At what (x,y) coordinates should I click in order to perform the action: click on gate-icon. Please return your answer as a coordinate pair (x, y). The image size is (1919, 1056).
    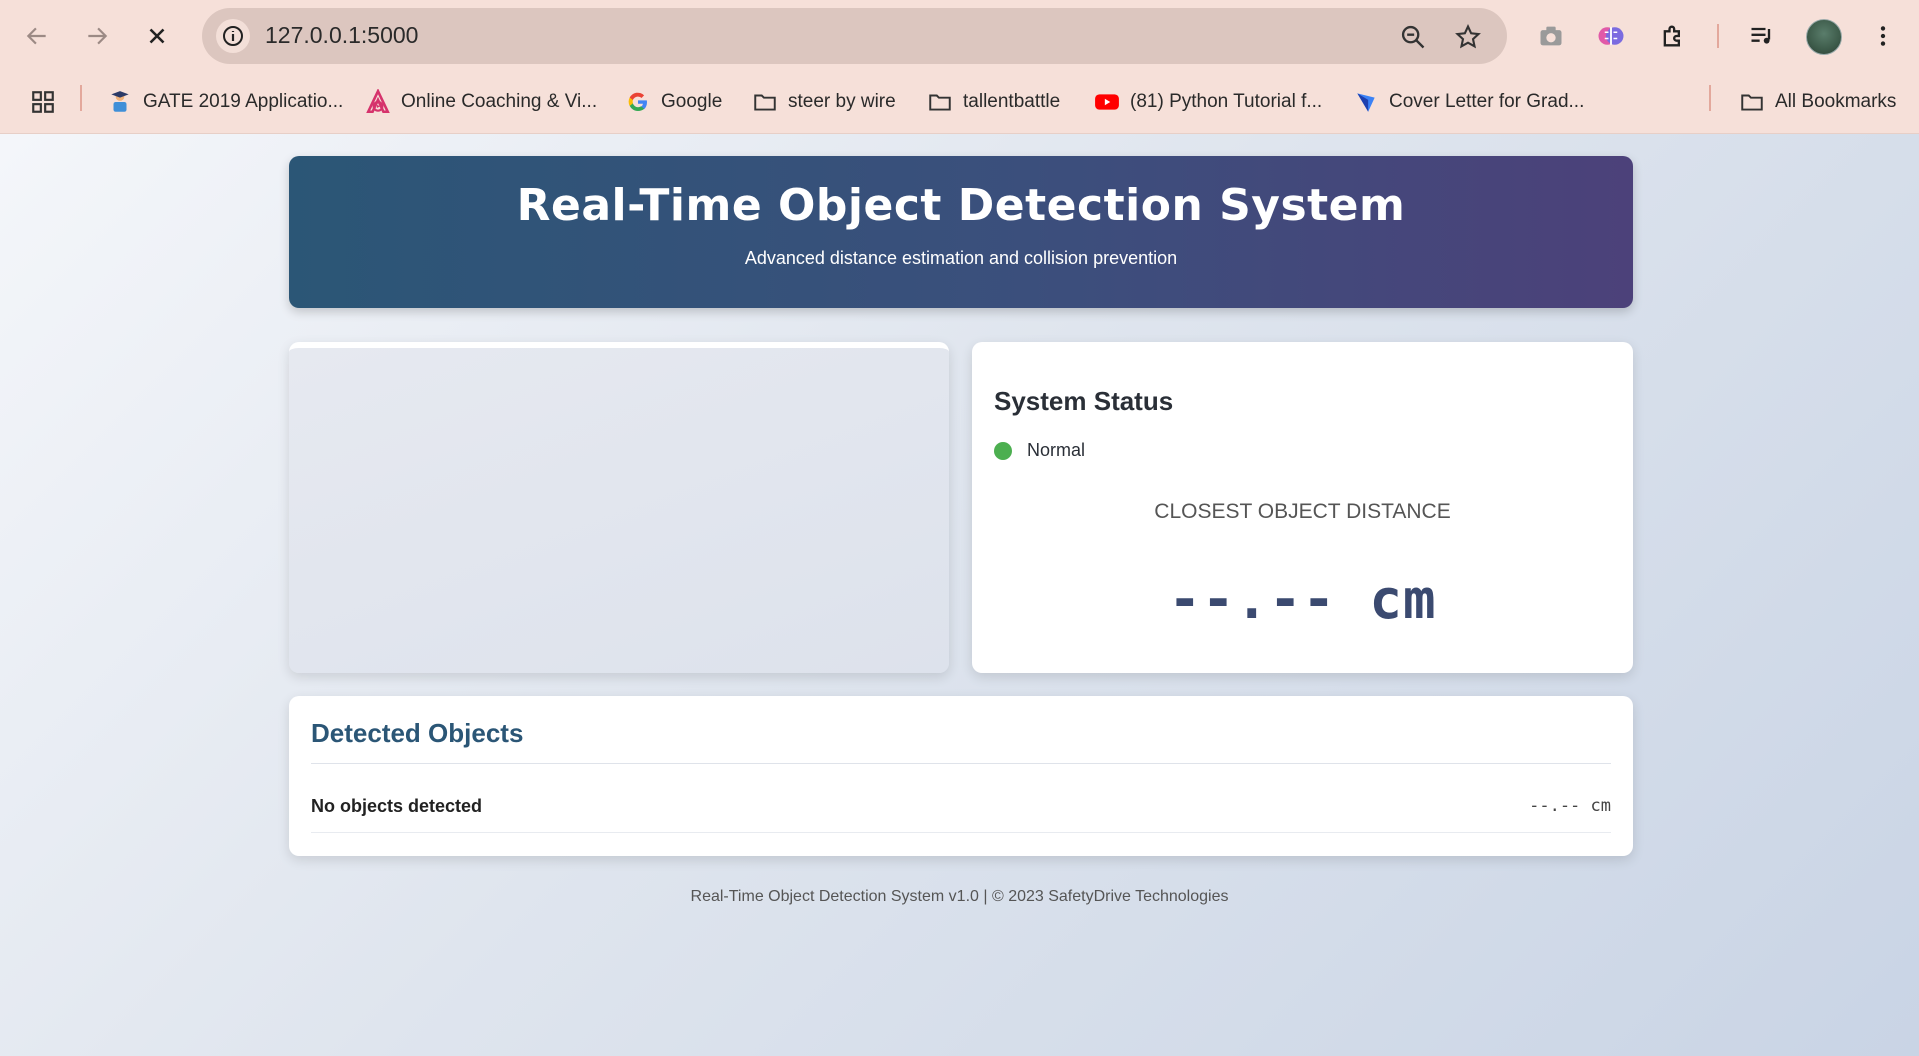
    Looking at the image, I should click on (120, 102).